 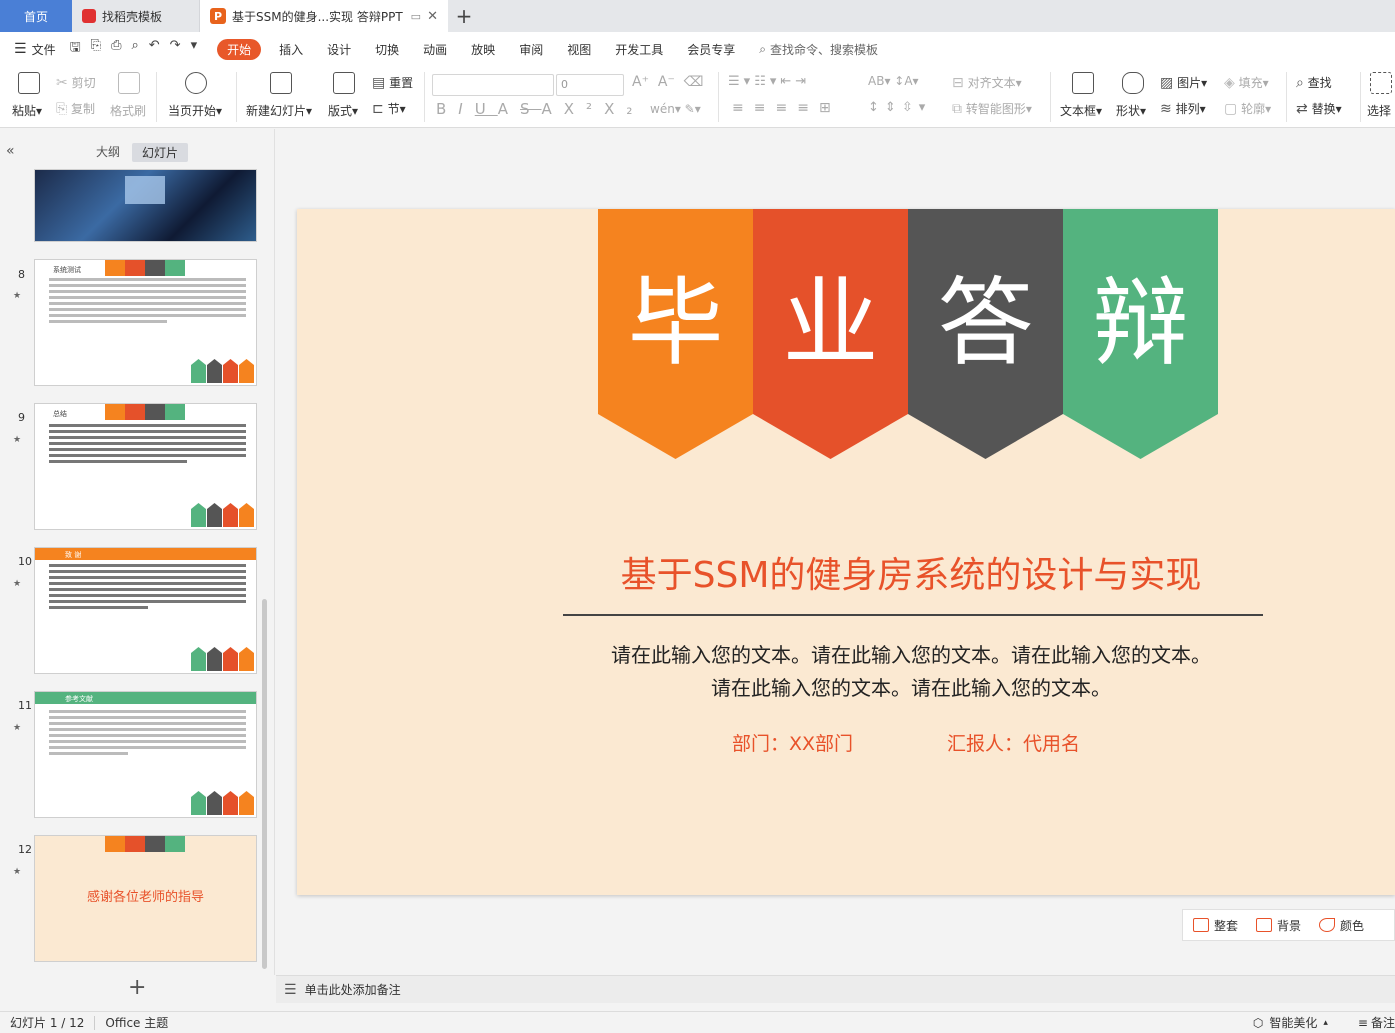 What do you see at coordinates (339, 49) in the screenshot?
I see `menu-design: 设计` at bounding box center [339, 49].